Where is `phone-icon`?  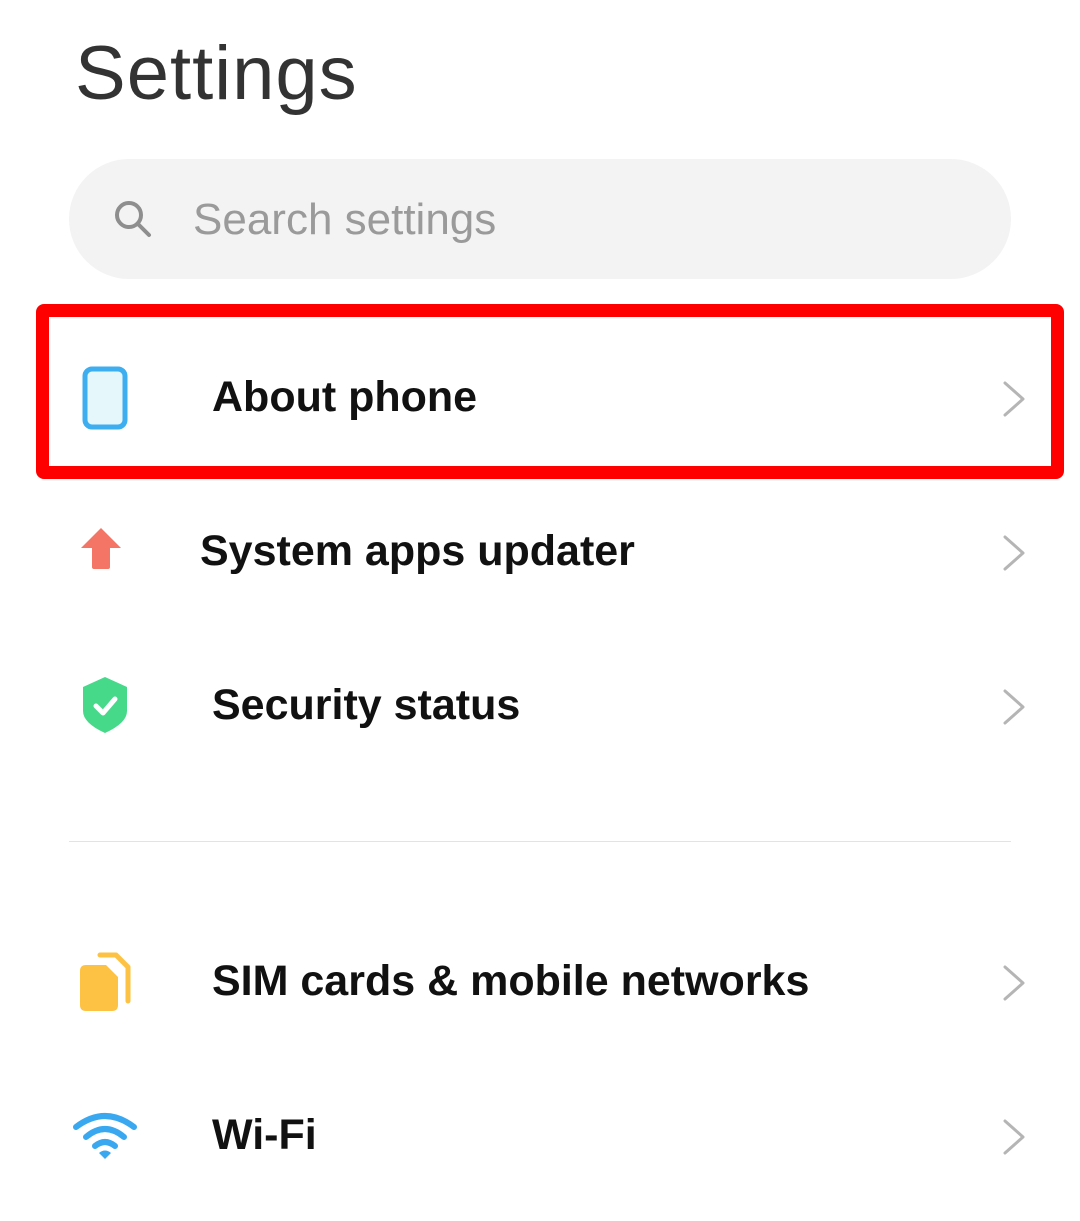
phone-icon is located at coordinates (105, 398).